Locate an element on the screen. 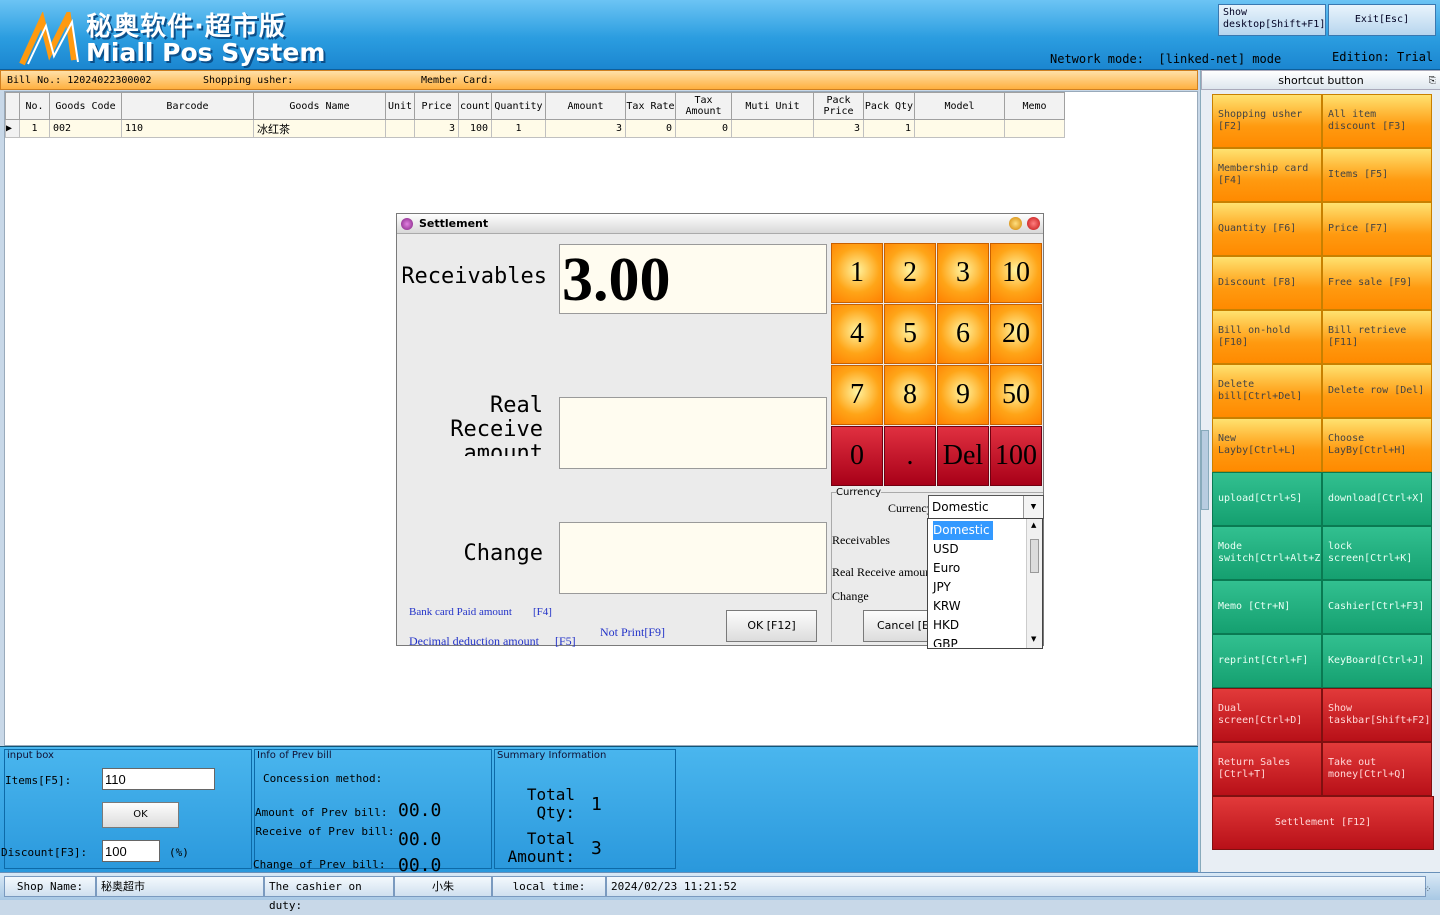 The height and width of the screenshot is (915, 1440). shortcut-button: Items [F5] is located at coordinates (1377, 175).